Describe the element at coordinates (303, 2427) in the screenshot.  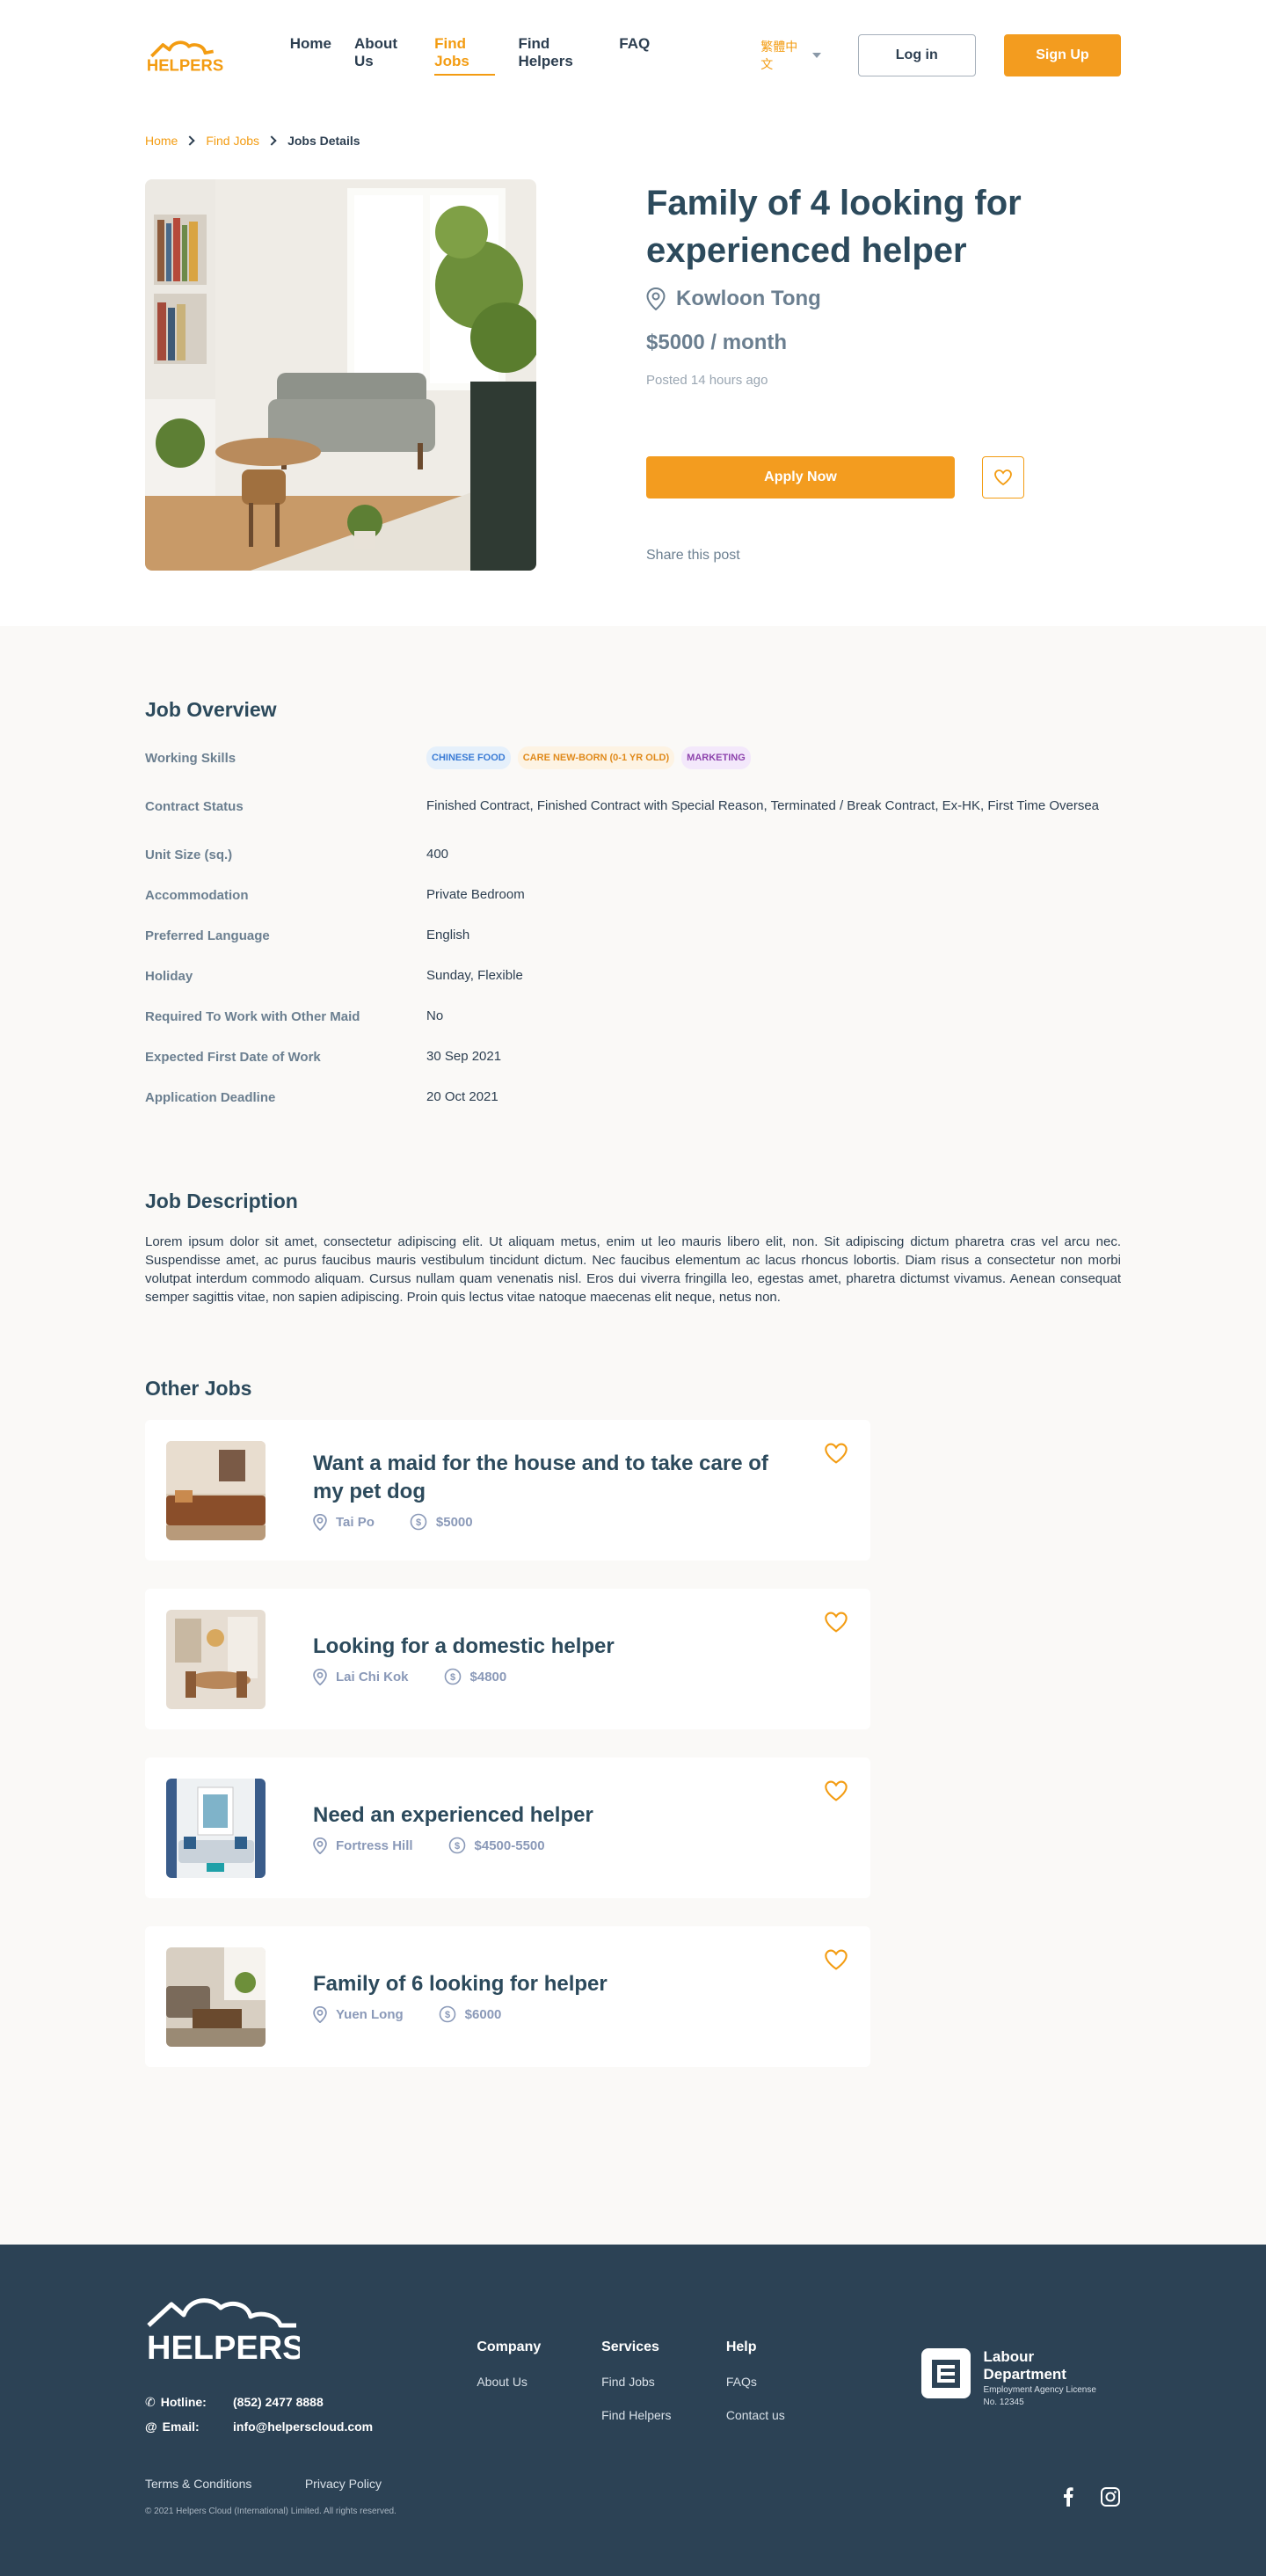
I see `email-address: info@helperscloud.com` at that location.